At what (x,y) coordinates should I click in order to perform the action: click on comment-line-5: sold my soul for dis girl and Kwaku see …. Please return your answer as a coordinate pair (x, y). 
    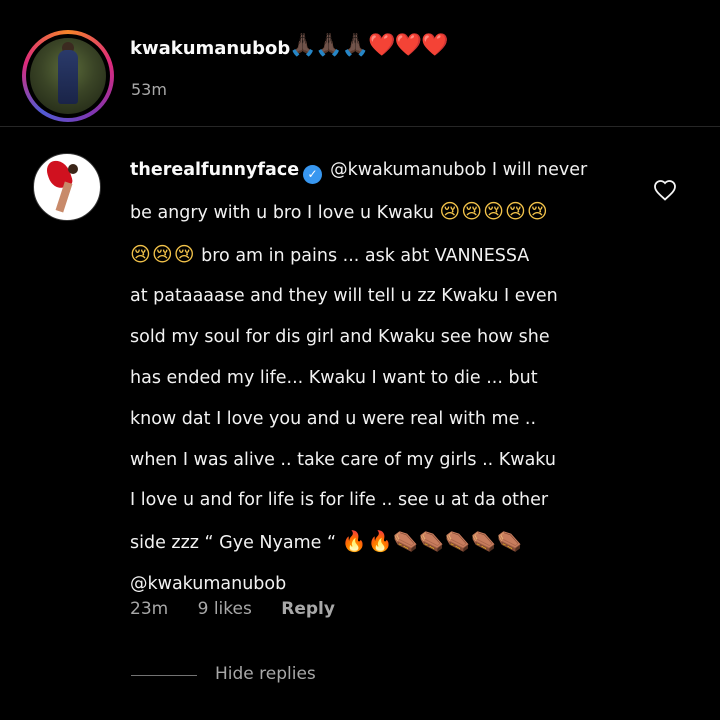
    Looking at the image, I should click on (340, 337).